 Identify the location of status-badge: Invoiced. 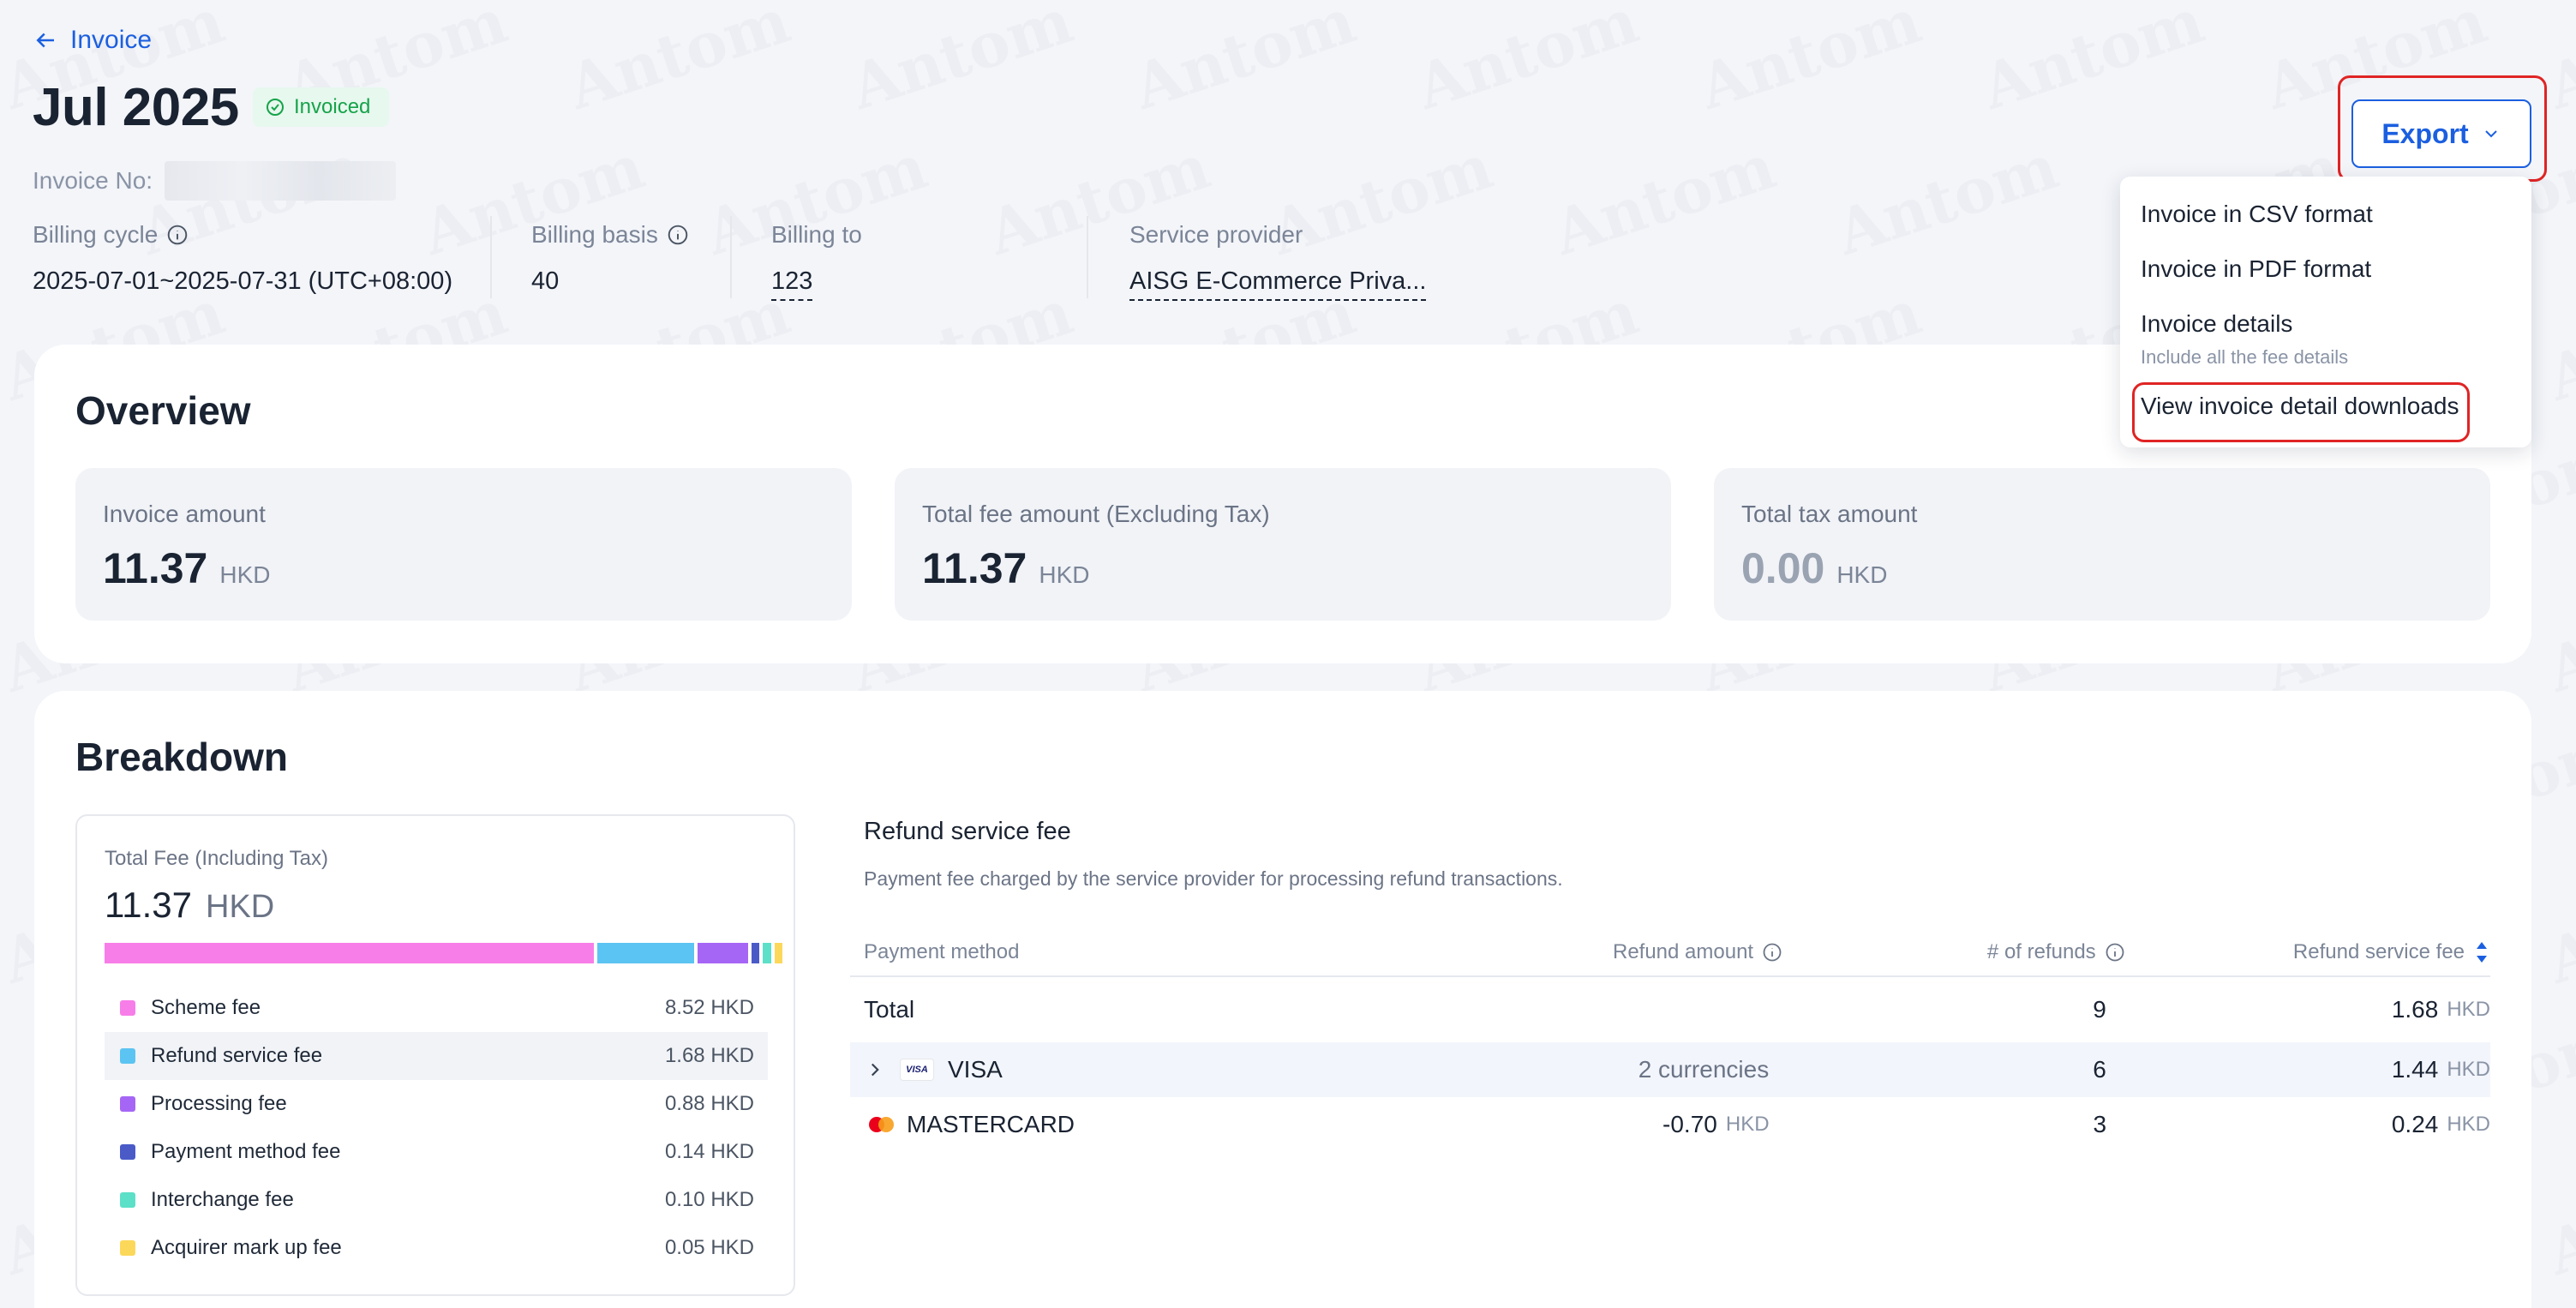
(321, 107).